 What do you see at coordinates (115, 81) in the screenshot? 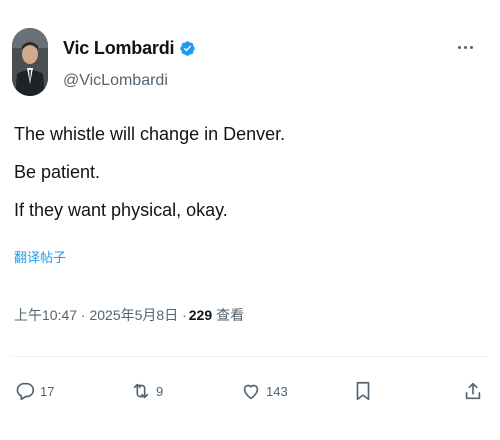
I see `user-handle: @VicLombardi` at bounding box center [115, 81].